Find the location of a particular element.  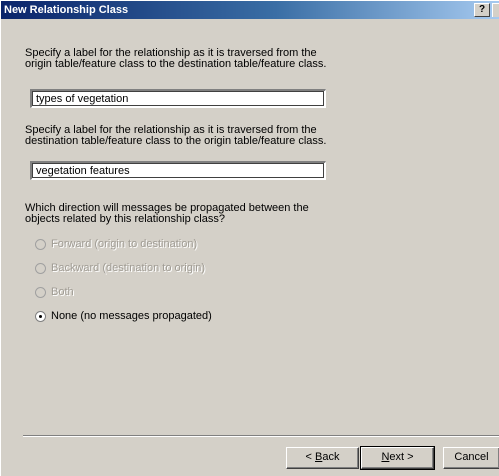

radio-circle-selected is located at coordinates (40, 316).